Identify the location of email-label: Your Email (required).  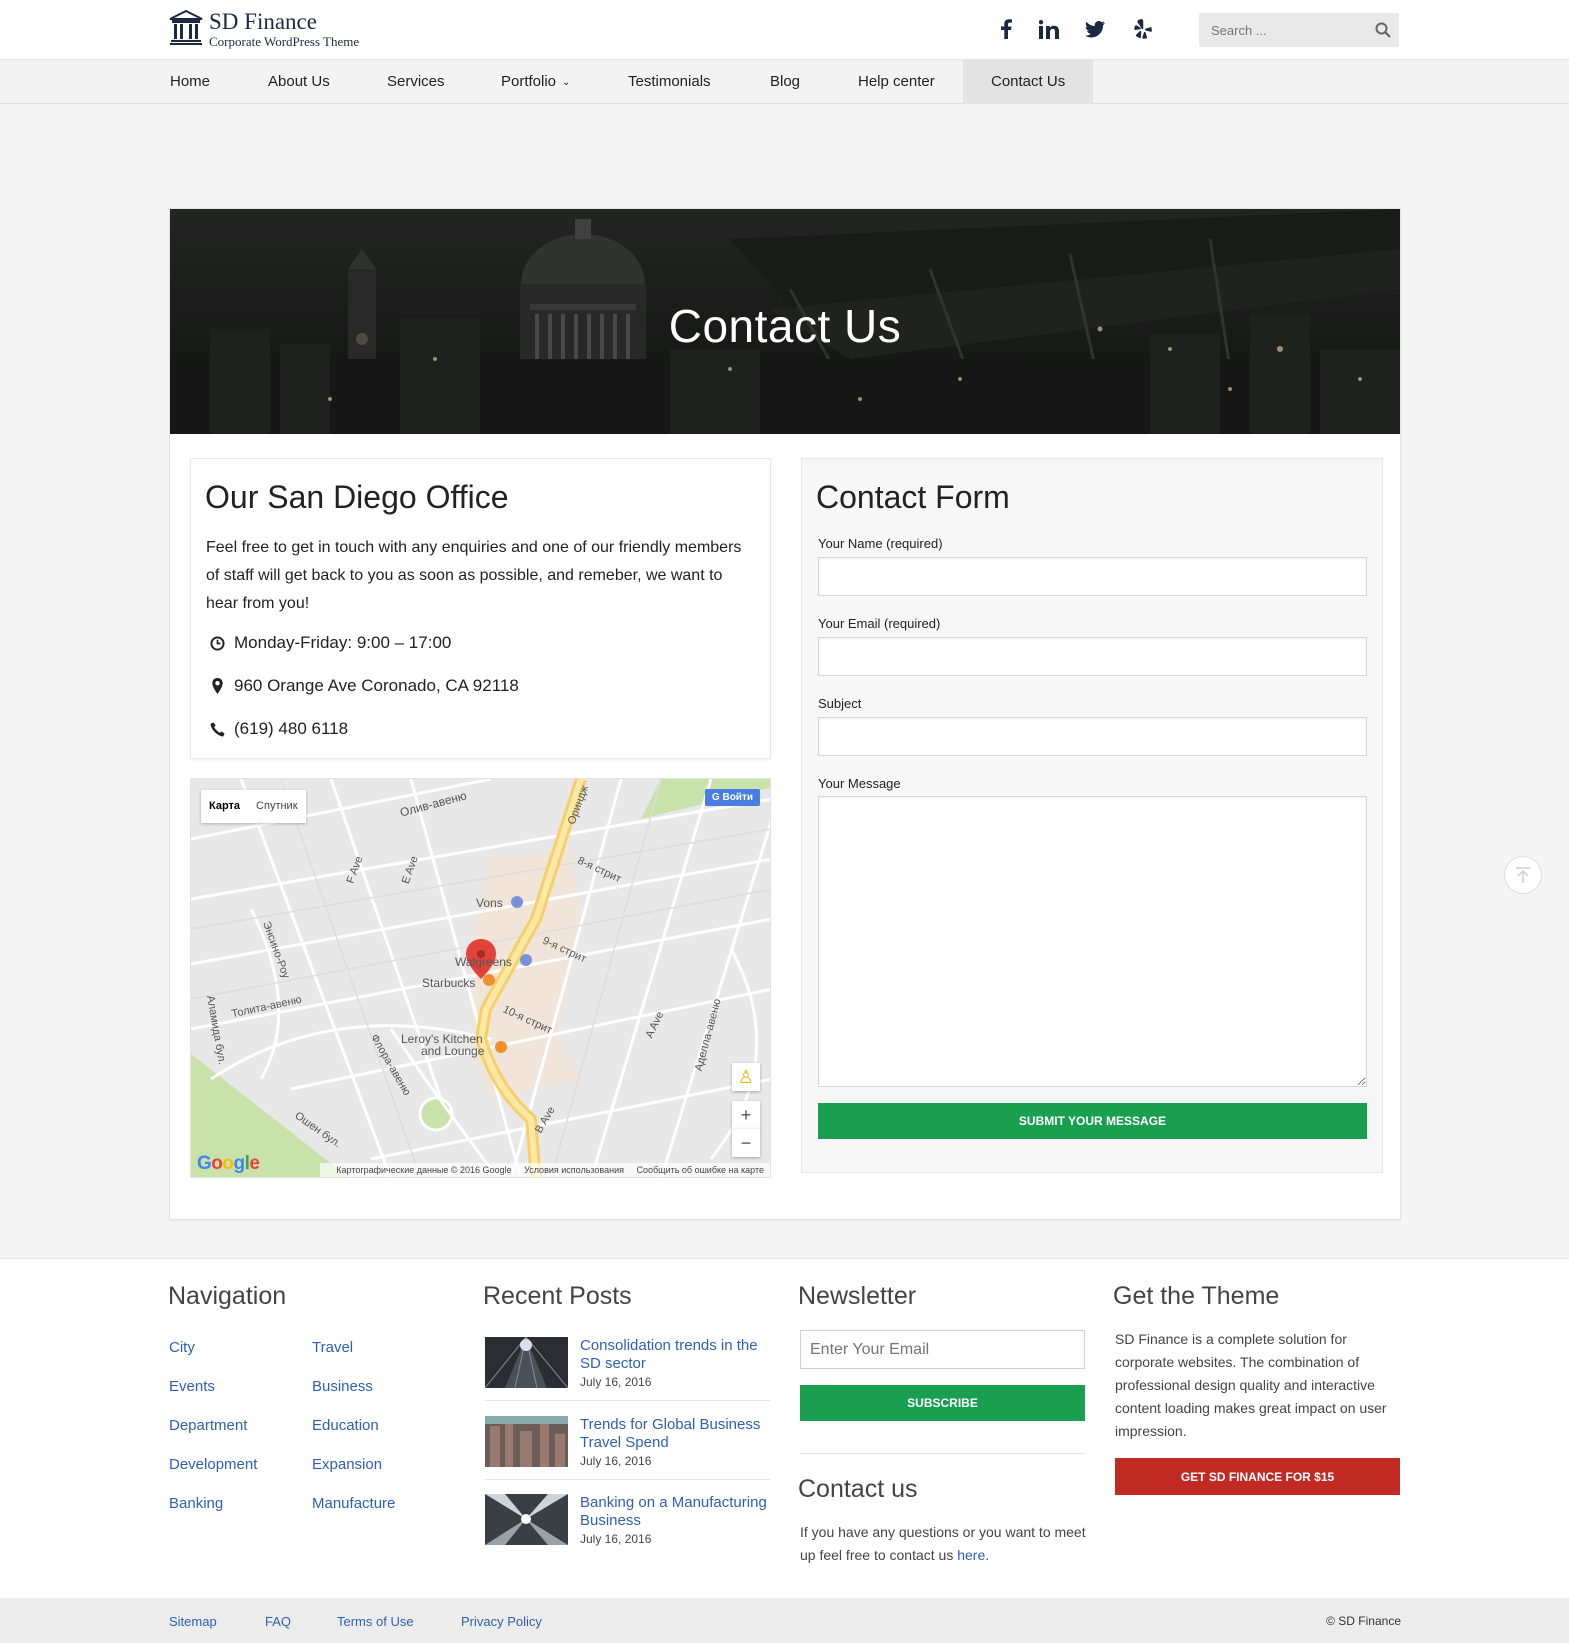
(879, 623).